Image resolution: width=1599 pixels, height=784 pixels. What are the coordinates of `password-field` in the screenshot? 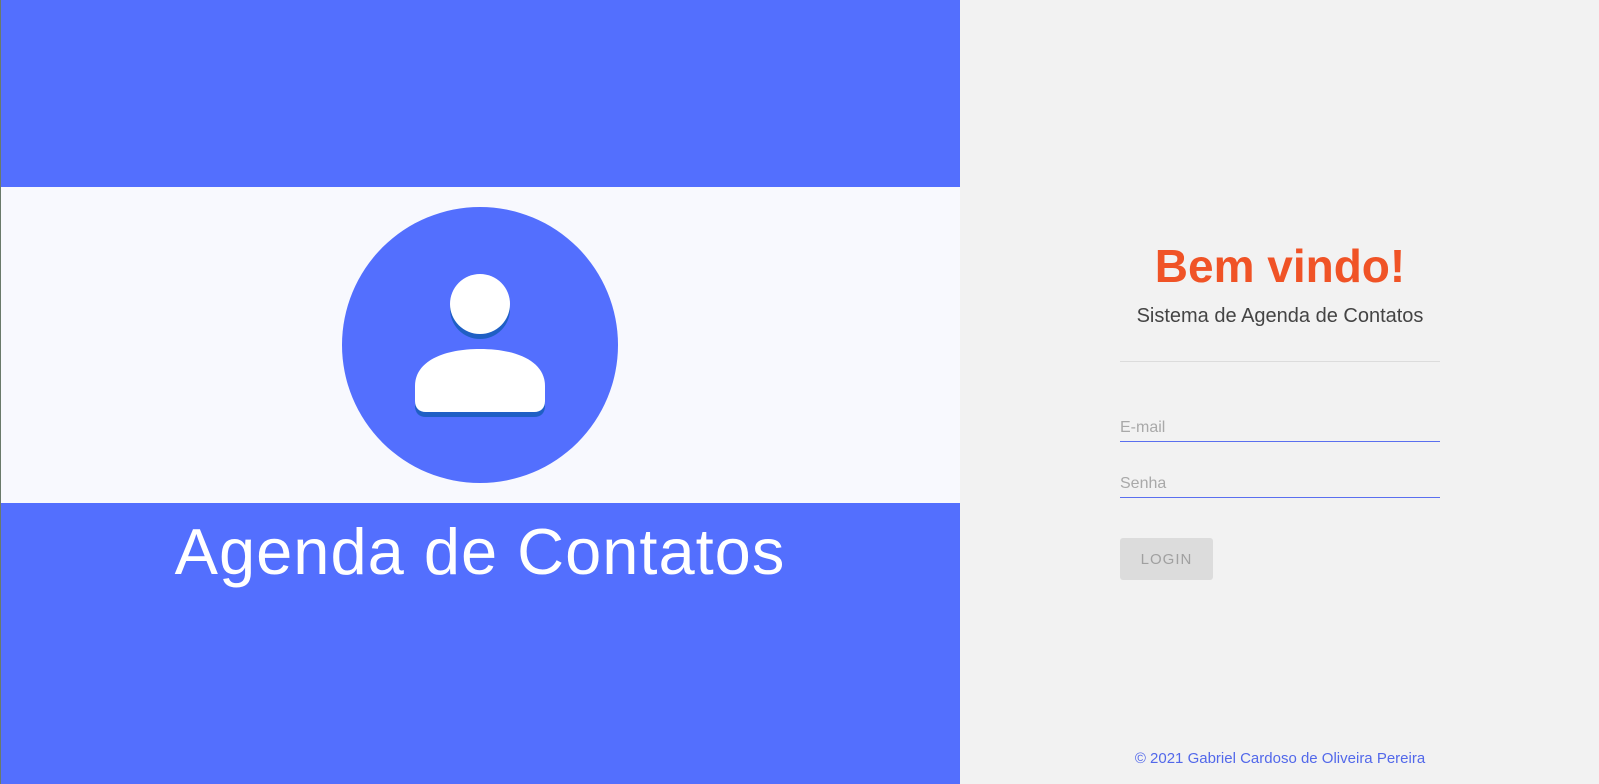 It's located at (1280, 484).